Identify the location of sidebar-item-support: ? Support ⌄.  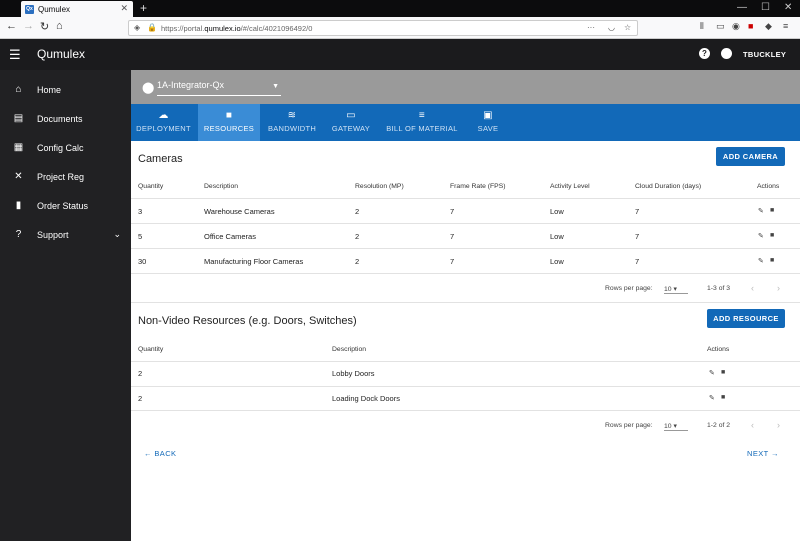
(65, 234).